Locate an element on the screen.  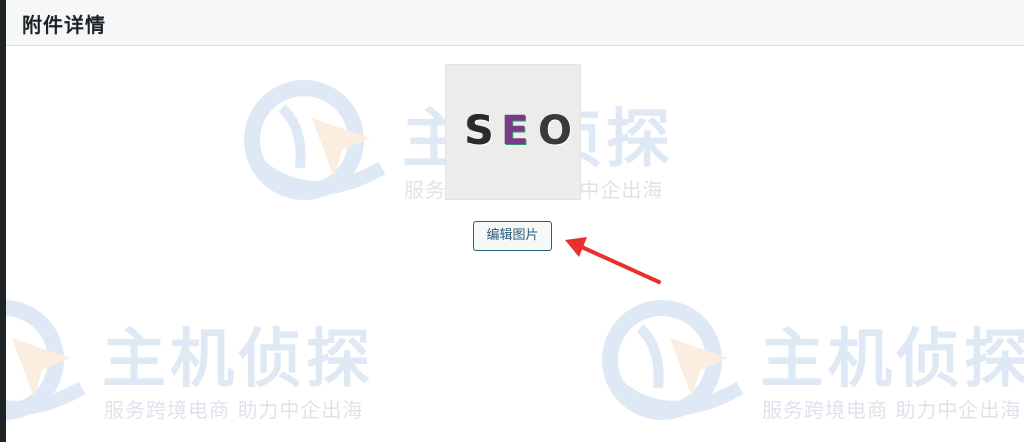
panel-title: 附件详情 is located at coordinates (64, 25).